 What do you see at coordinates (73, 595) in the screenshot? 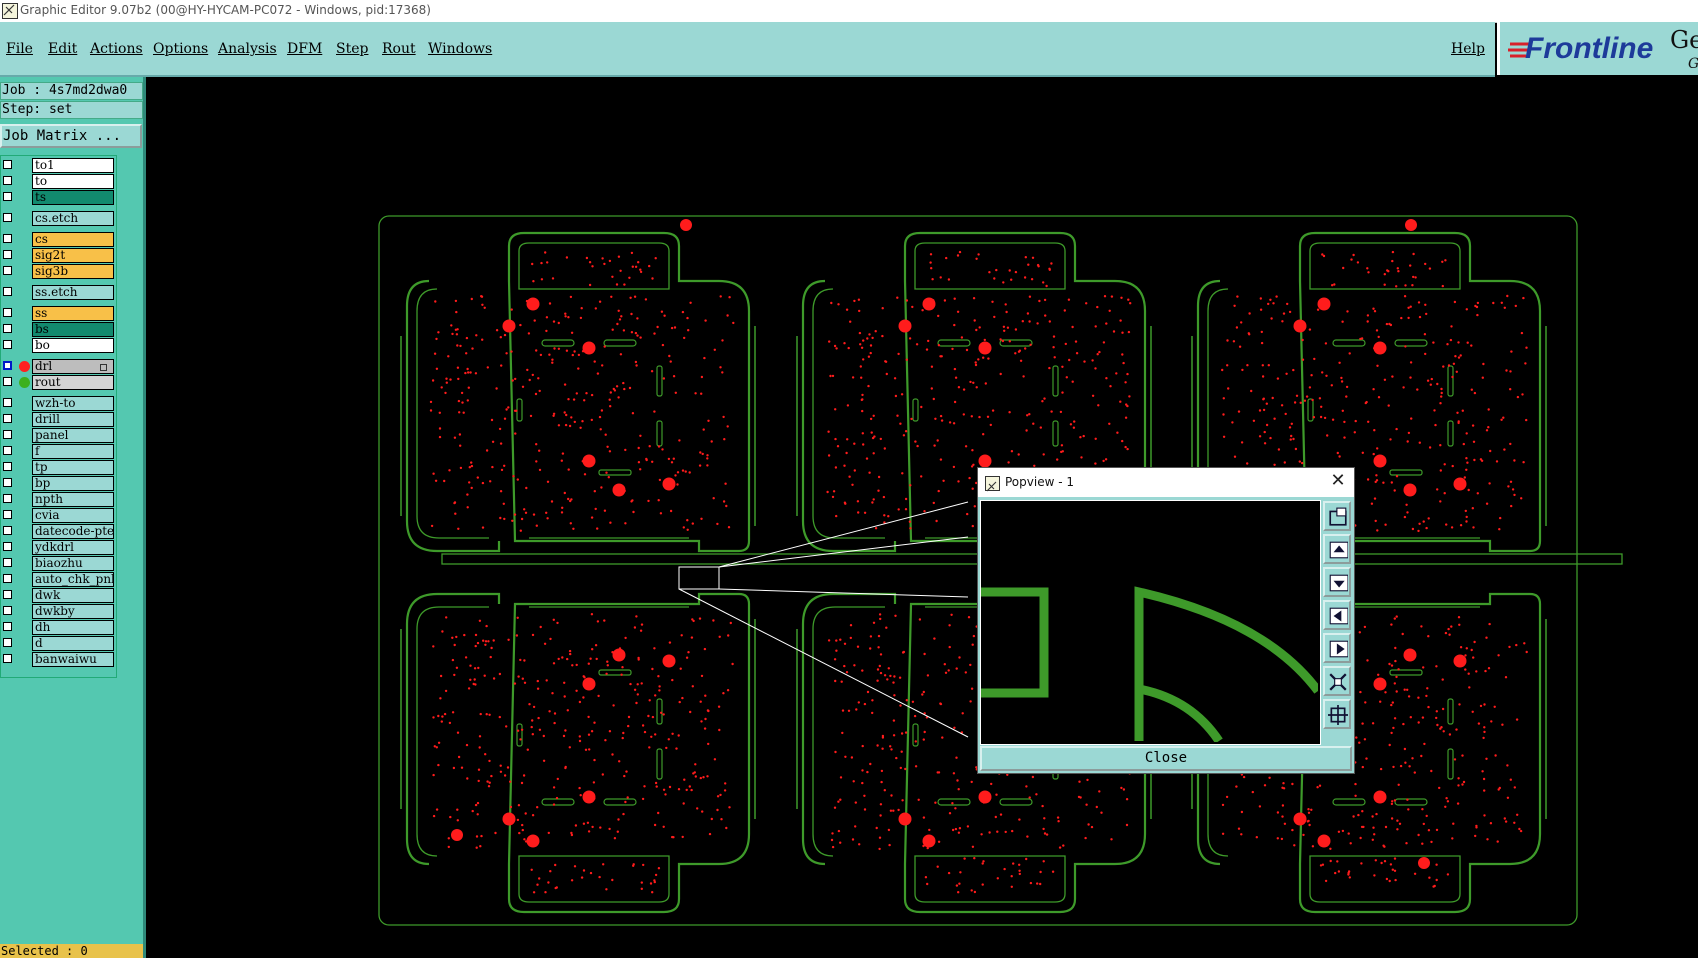
I see `layer-name: dwk` at bounding box center [73, 595].